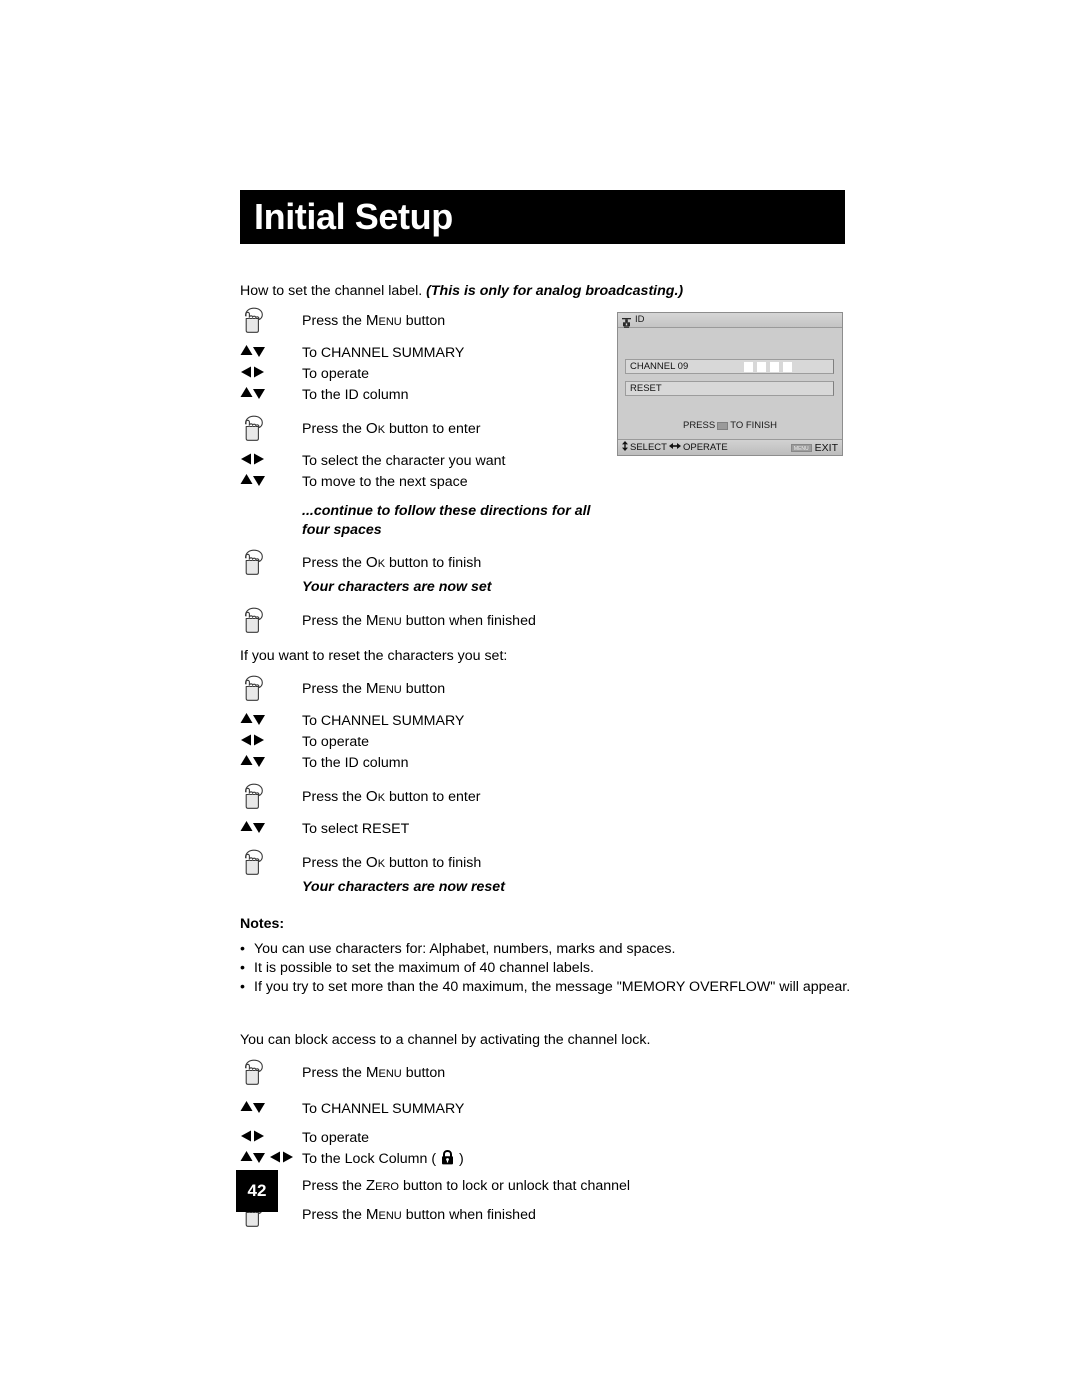 The width and height of the screenshot is (1080, 1397). I want to click on section-set-steps: Press the Menu button To CHANNEL SUMMARY, so click(550, 470).